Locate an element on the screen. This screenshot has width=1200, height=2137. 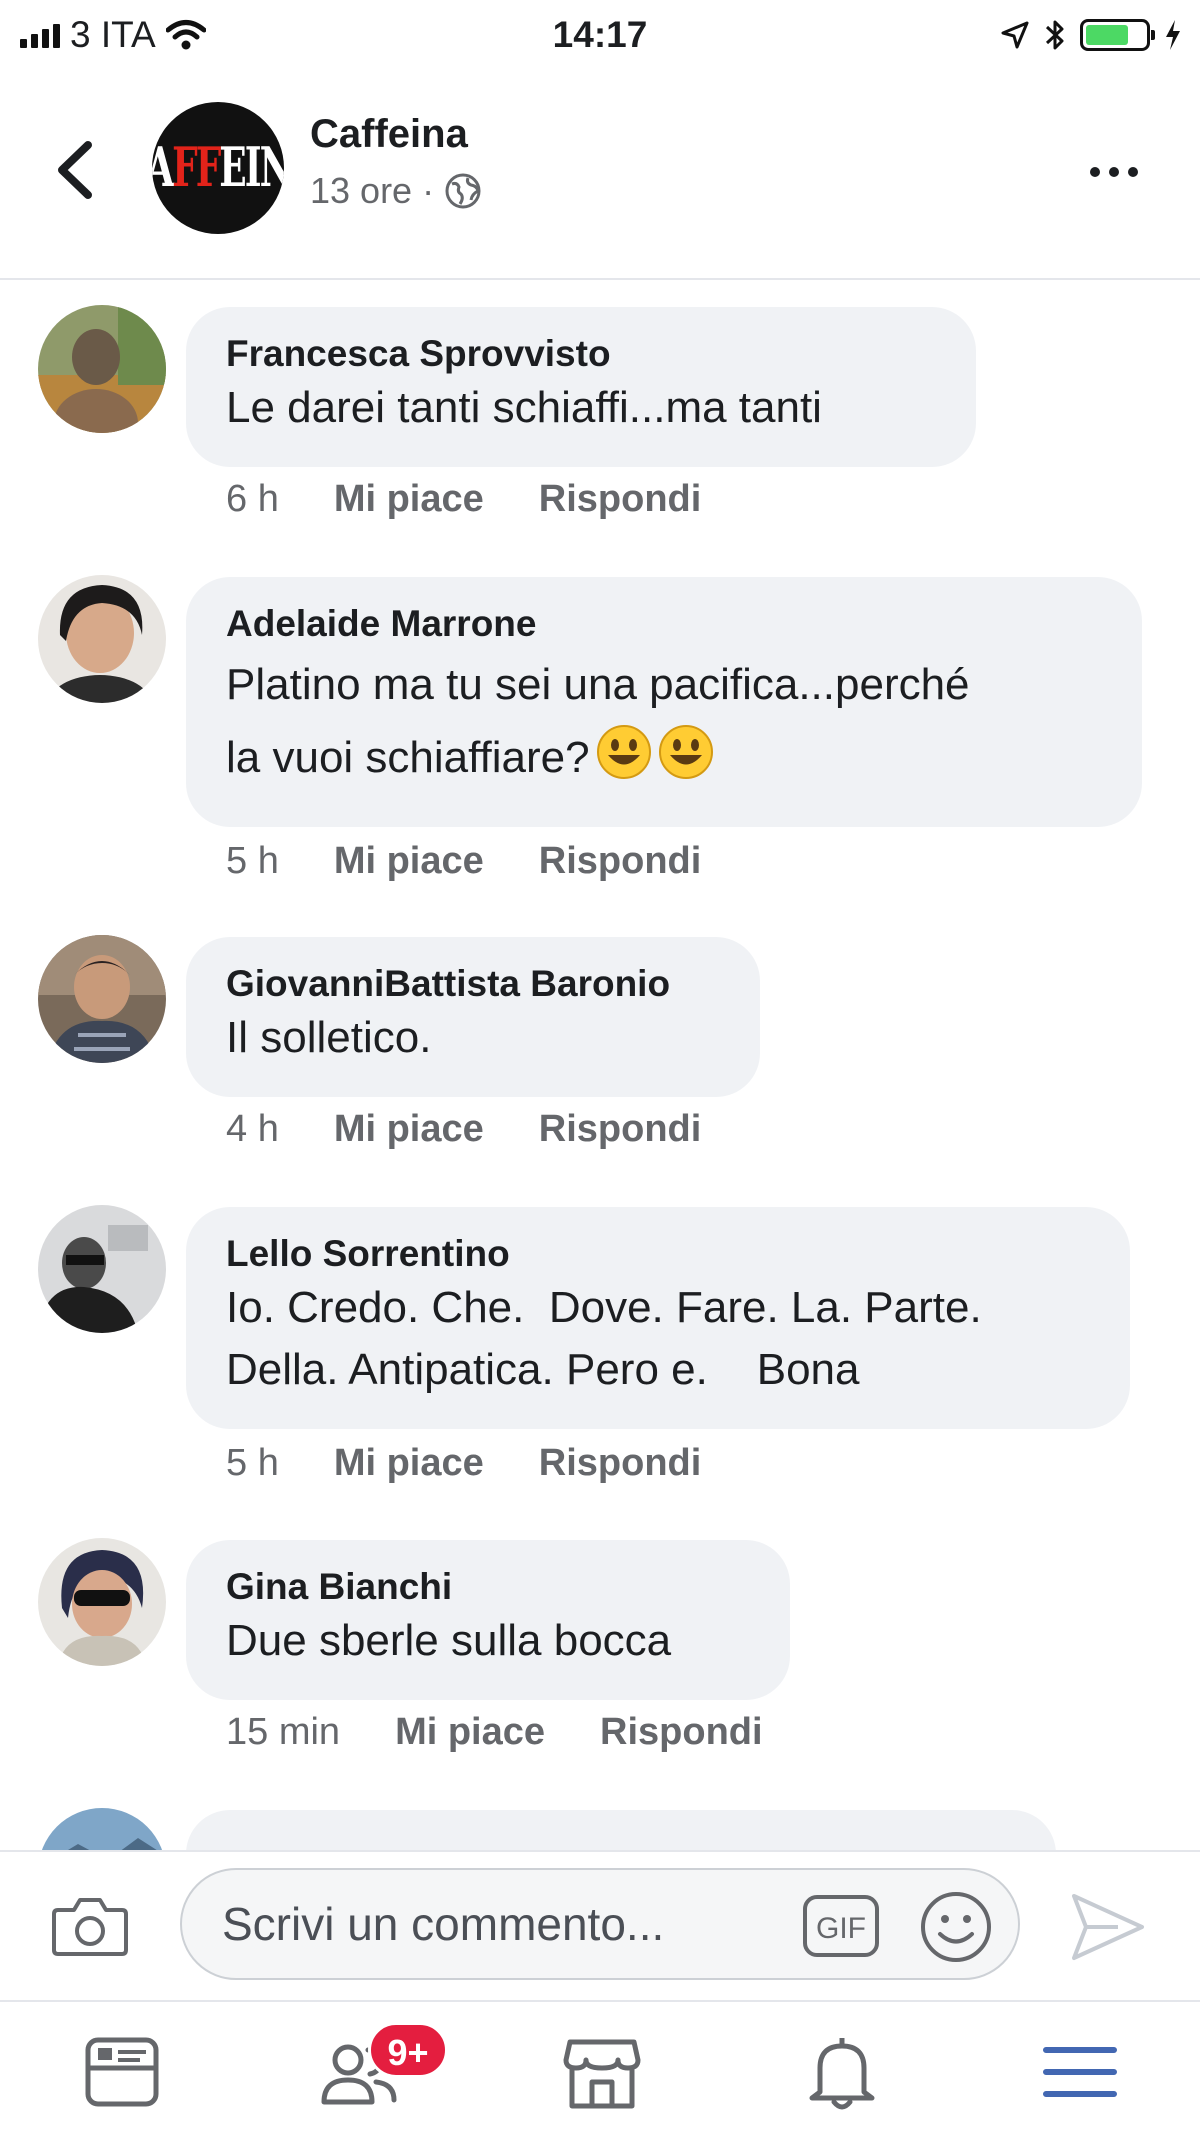
comment-bubble: GiovanniBattista Baronio Il solletico. is located at coordinates (473, 1017).